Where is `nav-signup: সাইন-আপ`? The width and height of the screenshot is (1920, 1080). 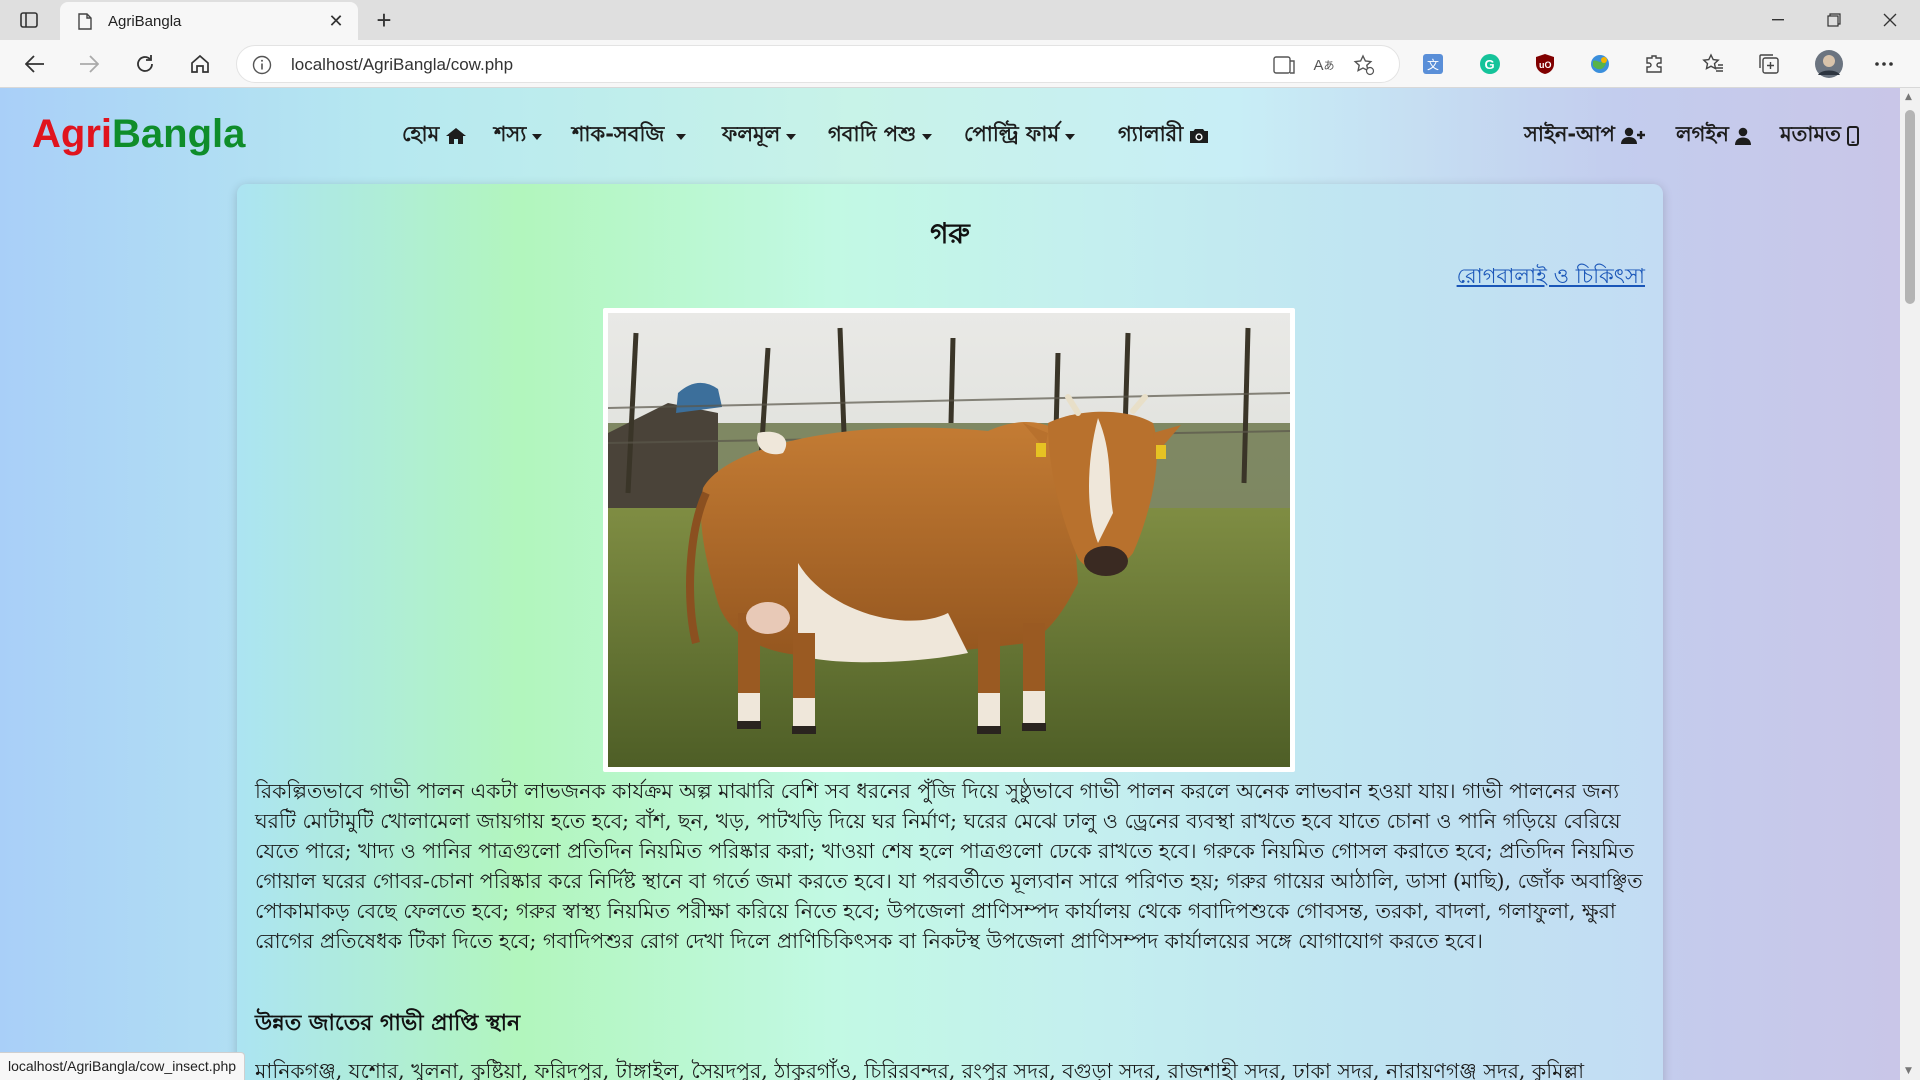
nav-signup: সাইন-আপ is located at coordinates (1585, 135).